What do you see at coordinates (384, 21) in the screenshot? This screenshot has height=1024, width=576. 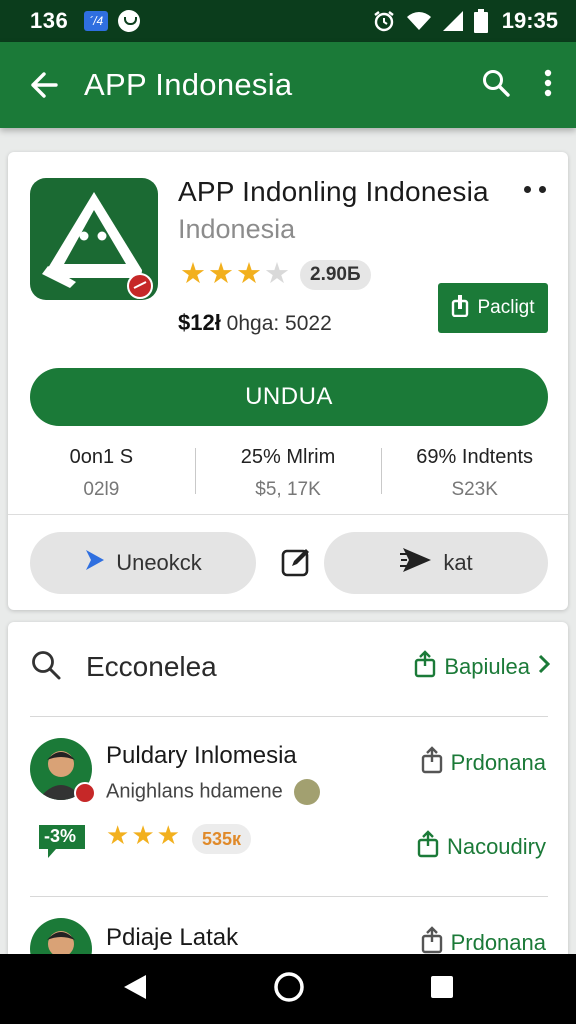 I see `alarm-icon` at bounding box center [384, 21].